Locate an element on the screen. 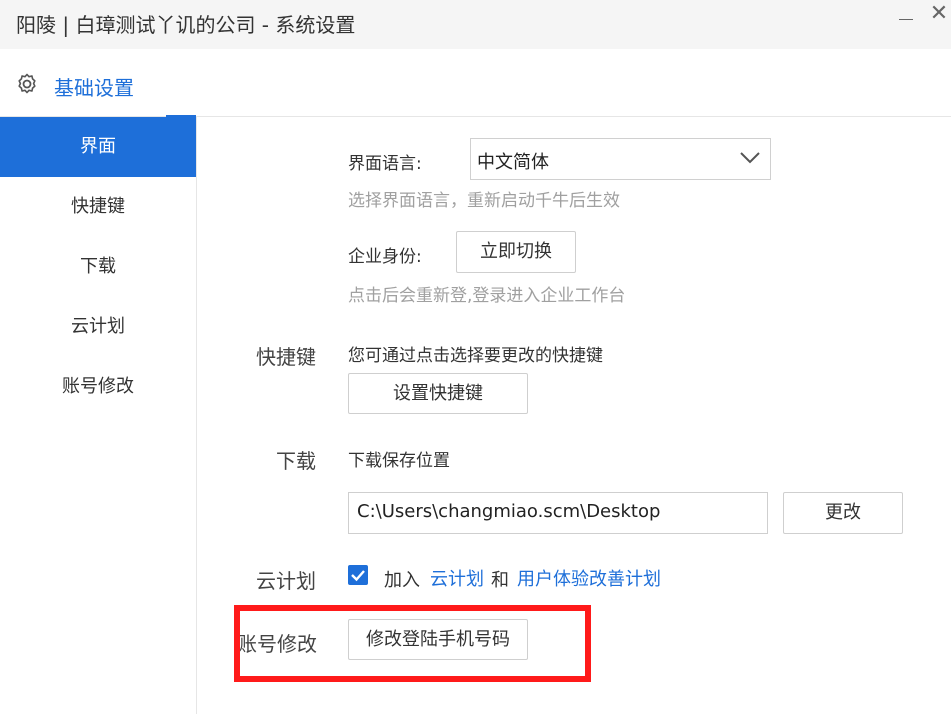 This screenshot has height=714, width=951. shortcuts-description: 您可通过点击选择要更改的快捷键 is located at coordinates (475, 356).